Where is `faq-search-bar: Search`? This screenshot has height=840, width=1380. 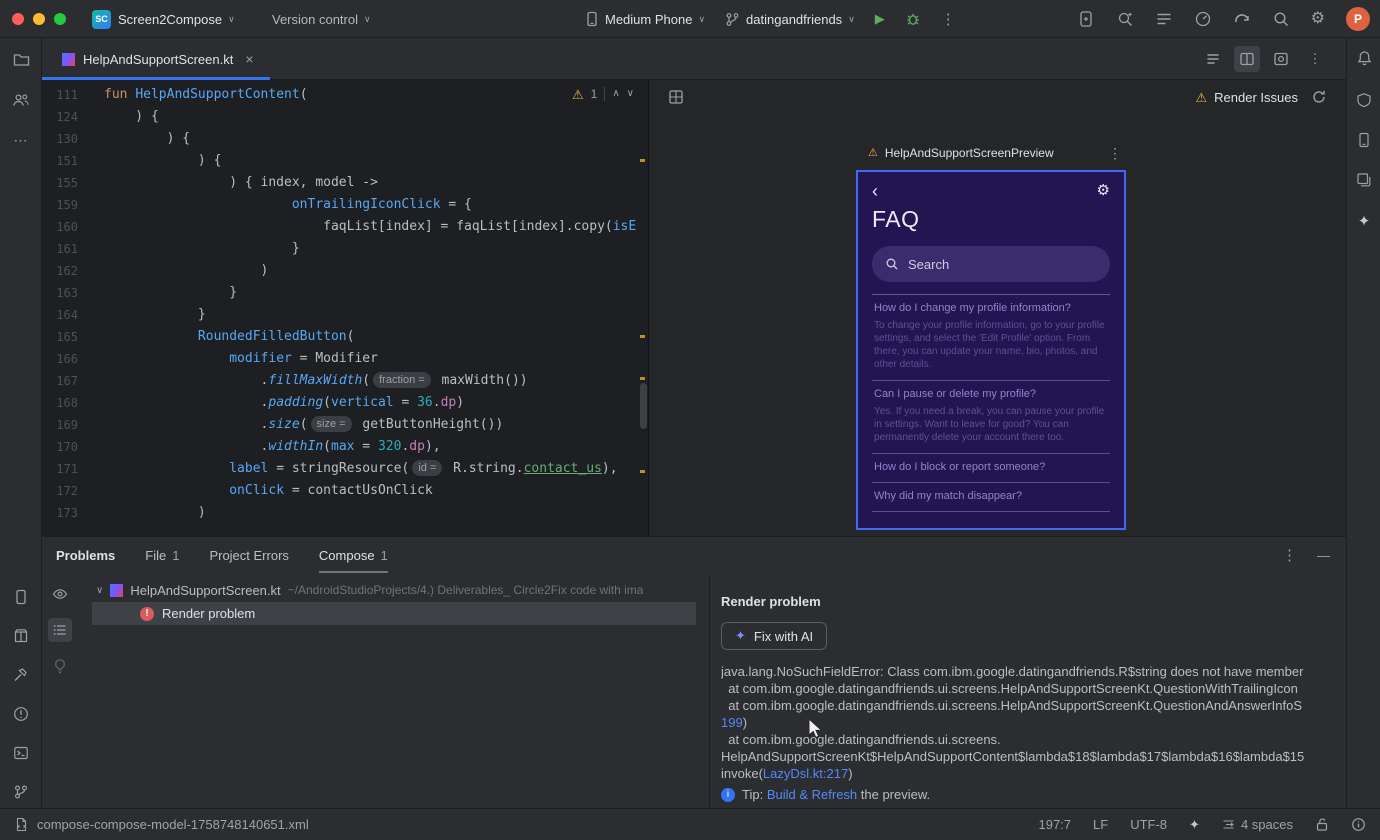
faq-search-bar: Search is located at coordinates (991, 264).